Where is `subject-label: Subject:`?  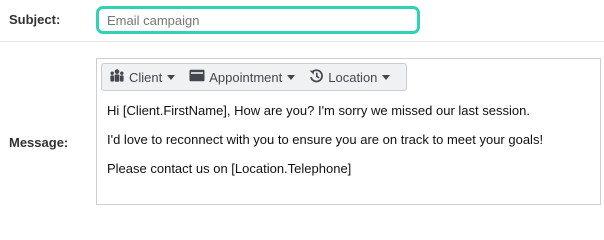 subject-label: Subject: is located at coordinates (35, 19).